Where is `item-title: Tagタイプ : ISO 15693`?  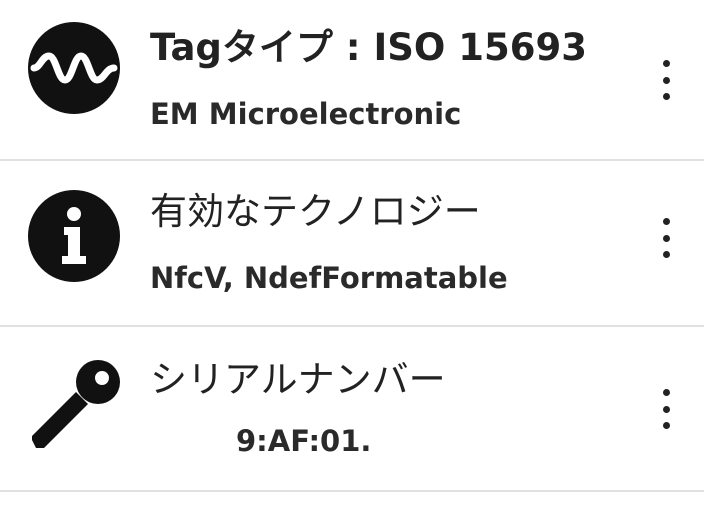
item-title: Tagタイプ : ISO 15693 is located at coordinates (368, 47).